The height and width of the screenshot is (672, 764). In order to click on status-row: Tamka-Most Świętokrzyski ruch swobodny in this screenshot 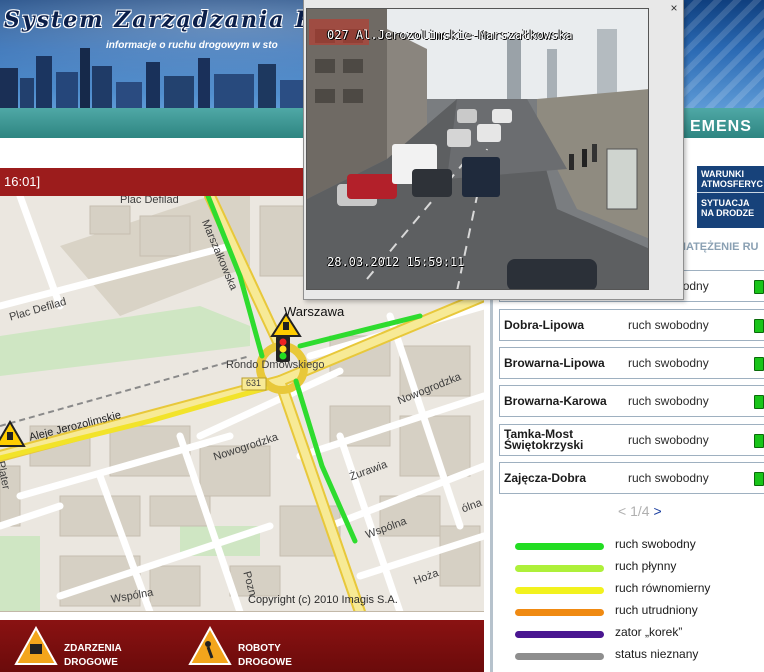, I will do `click(631, 440)`.